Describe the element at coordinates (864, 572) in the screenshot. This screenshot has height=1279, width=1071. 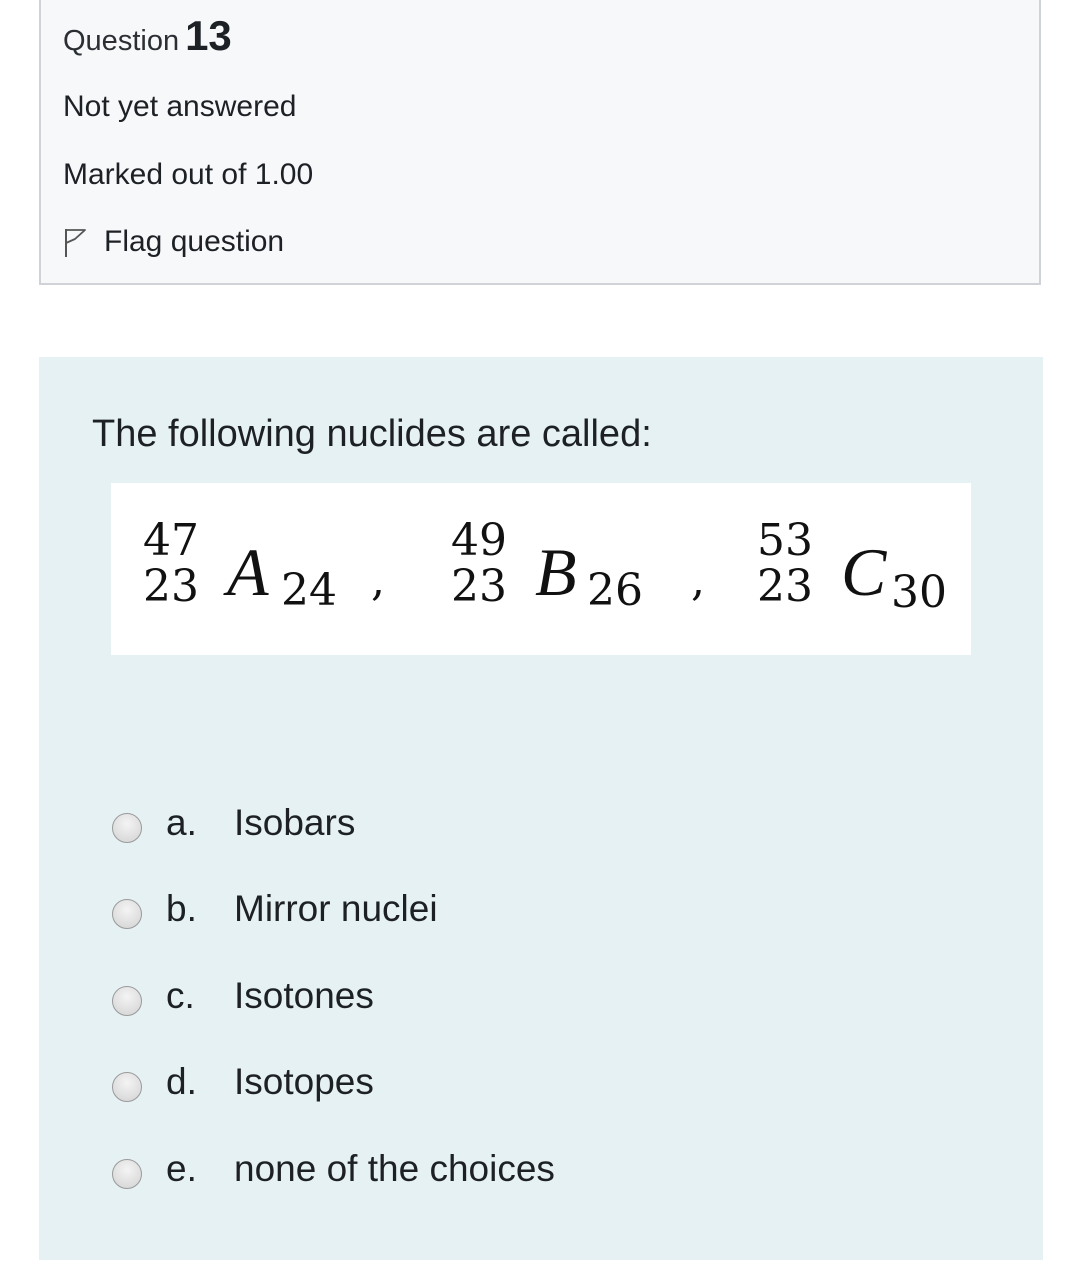
I see `nuclide-c-symbol: C` at that location.